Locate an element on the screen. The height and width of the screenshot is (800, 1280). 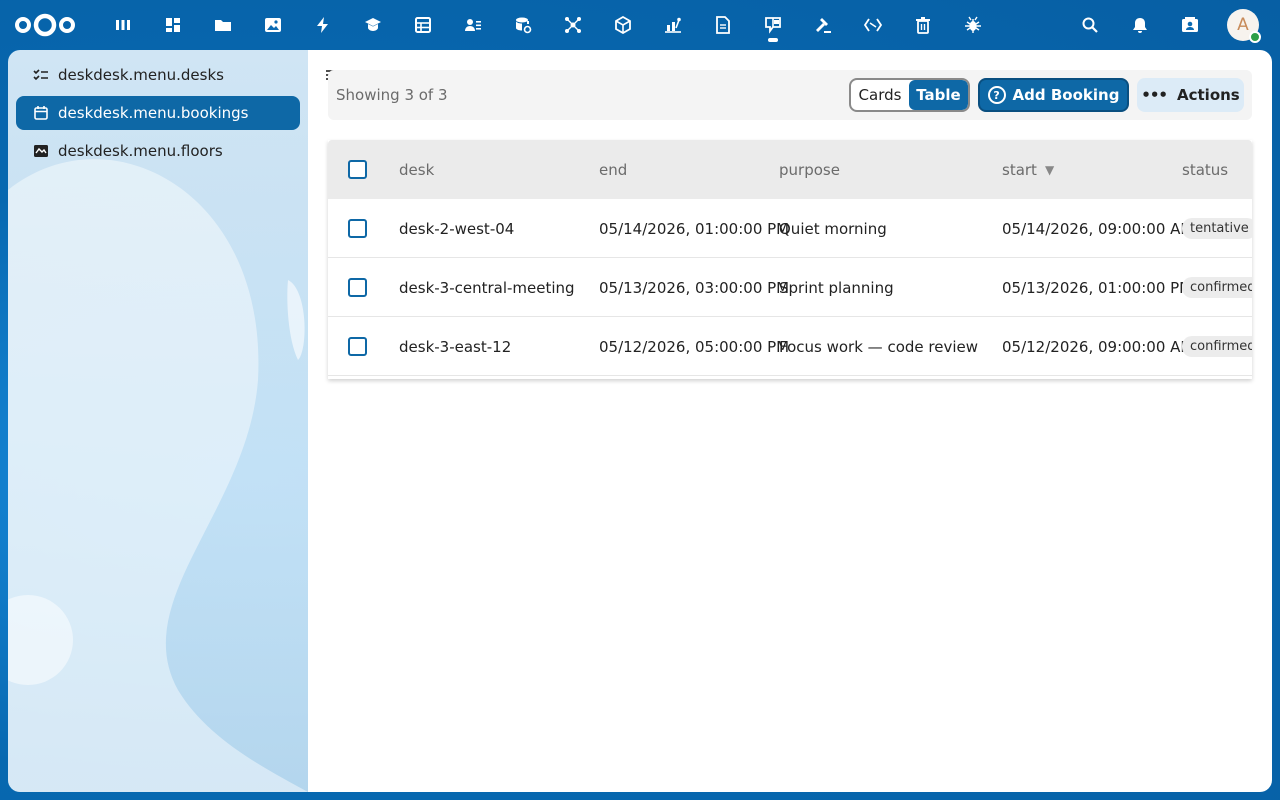
spreadsheet-icon is located at coordinates (423, 25).